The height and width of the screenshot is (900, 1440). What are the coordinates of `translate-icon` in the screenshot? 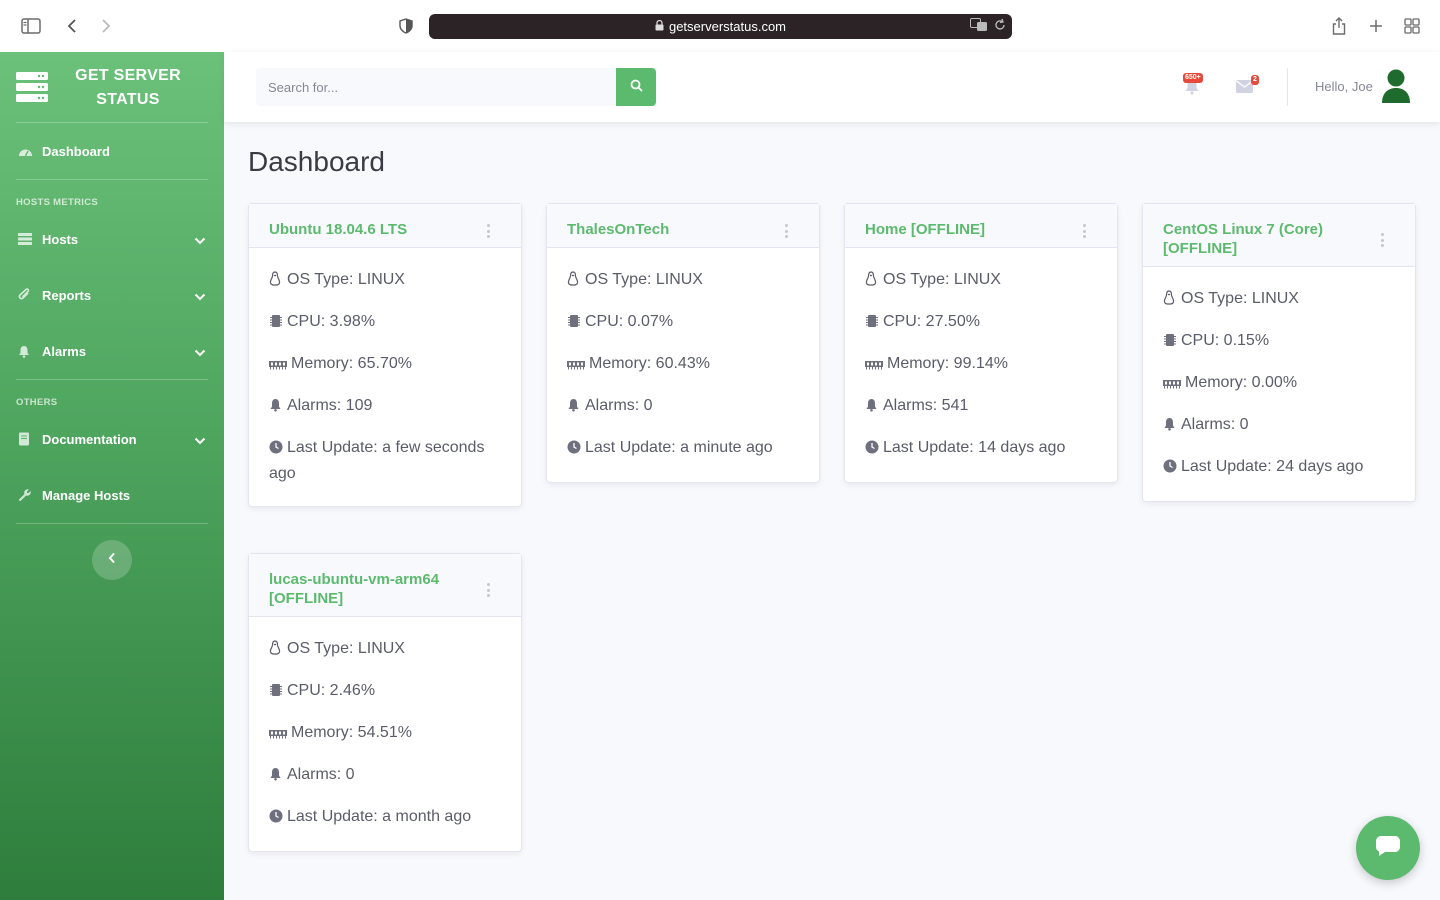 It's located at (979, 26).